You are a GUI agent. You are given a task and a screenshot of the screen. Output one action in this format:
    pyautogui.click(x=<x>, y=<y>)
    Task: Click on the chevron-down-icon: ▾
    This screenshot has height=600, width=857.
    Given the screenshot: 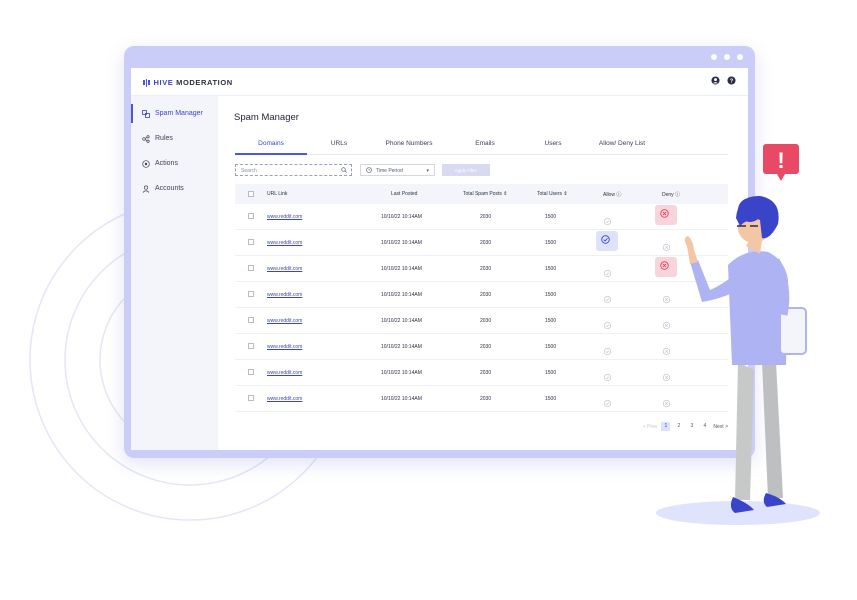 What is the action you would take?
    pyautogui.click(x=427, y=171)
    